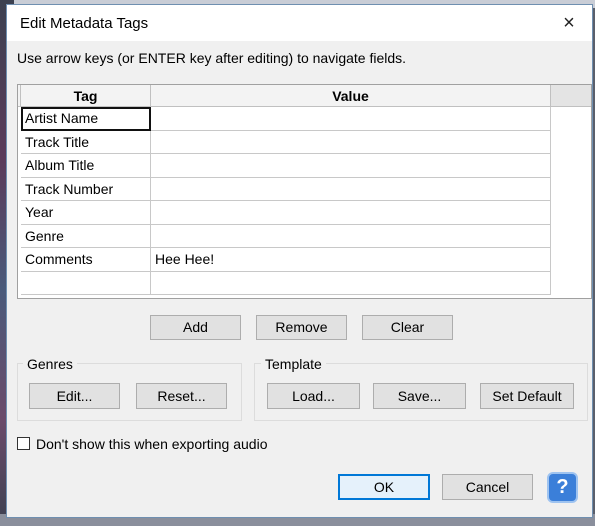 This screenshot has height=526, width=595. Describe the element at coordinates (86, 96) in the screenshot. I see `column-header-tag: Tag` at that location.